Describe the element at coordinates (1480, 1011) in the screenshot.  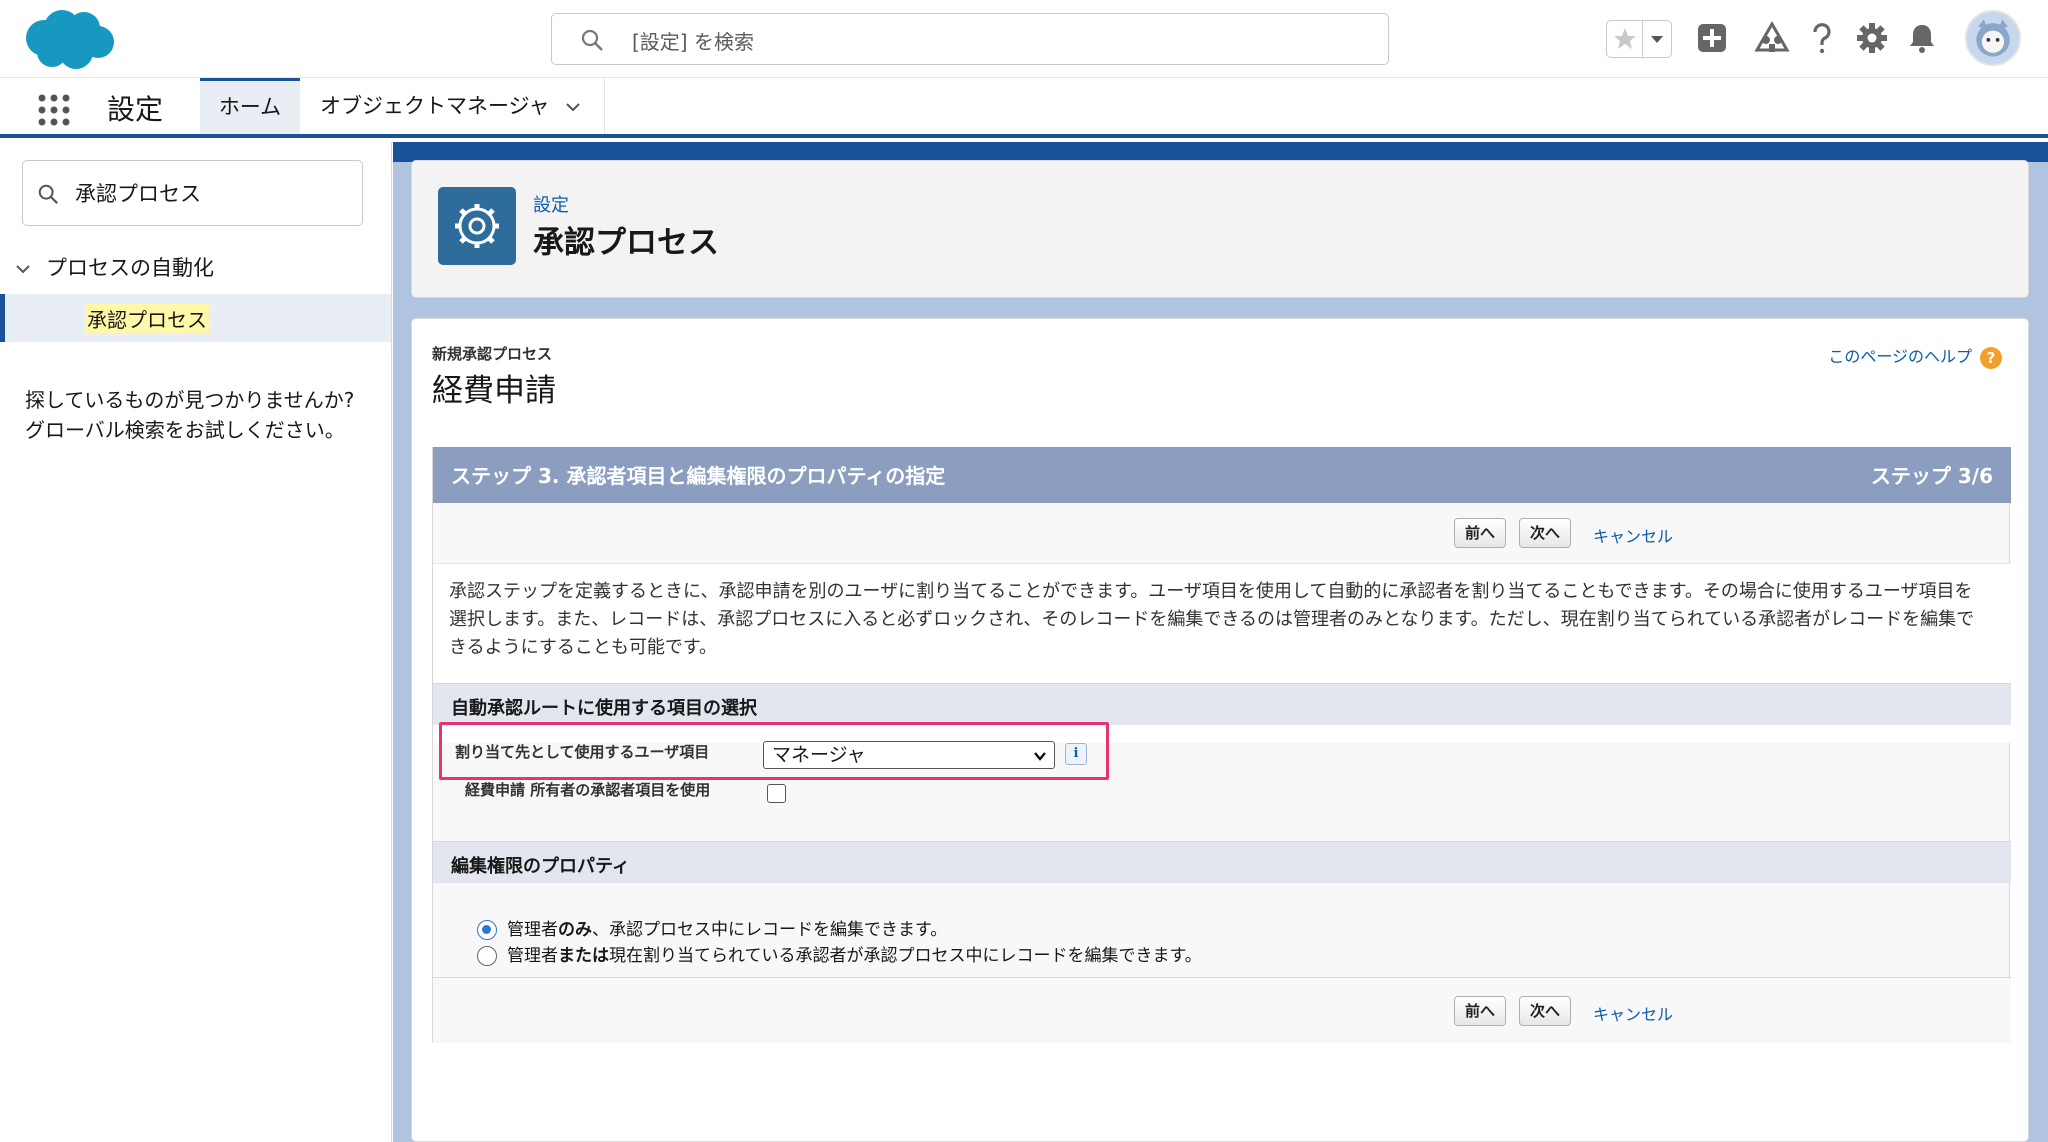
I see `prev-button-bottom: 前へ` at that location.